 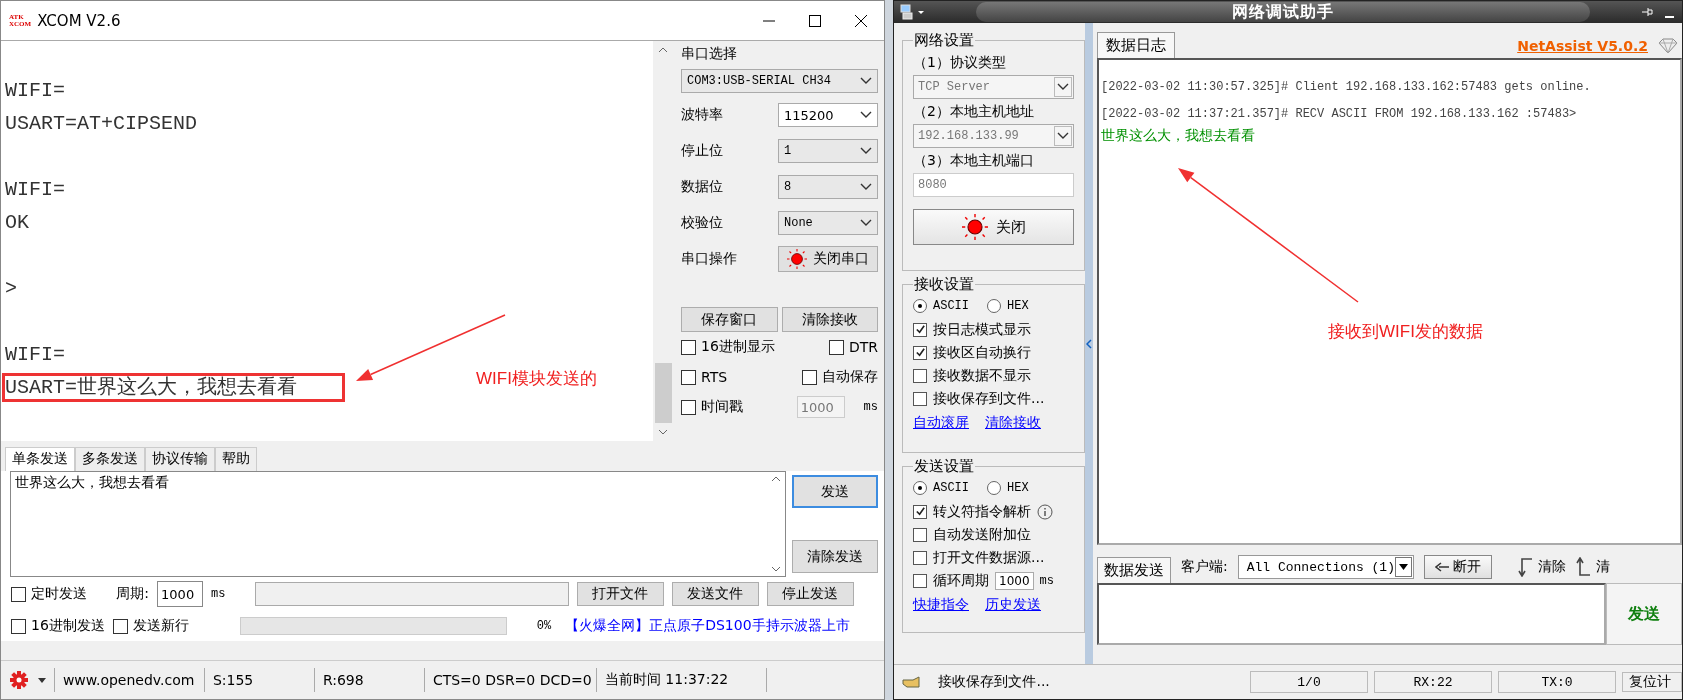 What do you see at coordinates (1351, 614) in the screenshot?
I see `send-field` at bounding box center [1351, 614].